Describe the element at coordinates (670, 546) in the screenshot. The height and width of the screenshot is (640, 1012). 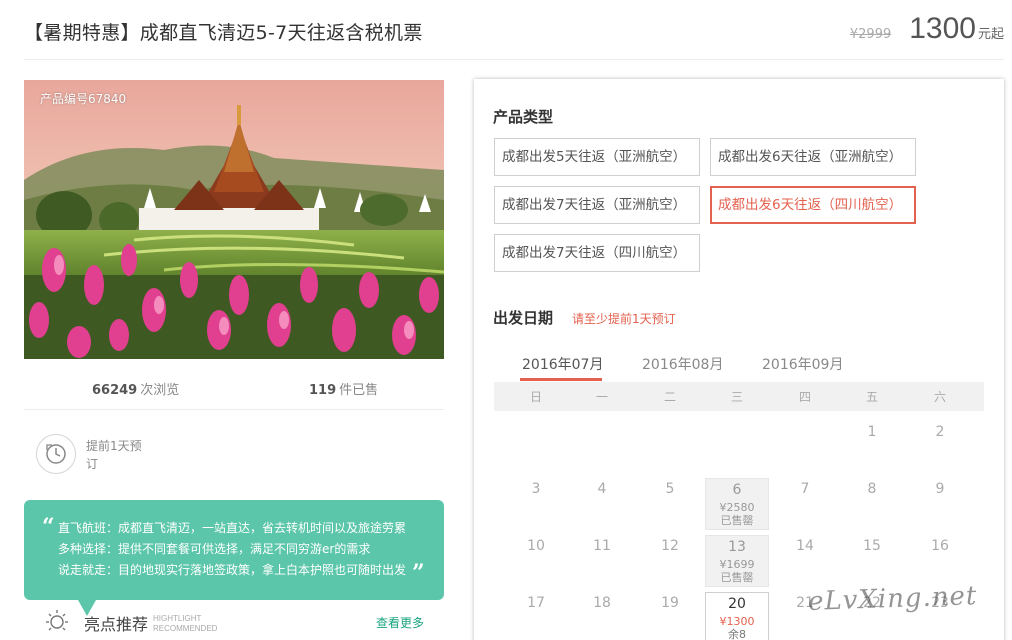
I see `calendar-day-number: 12` at that location.